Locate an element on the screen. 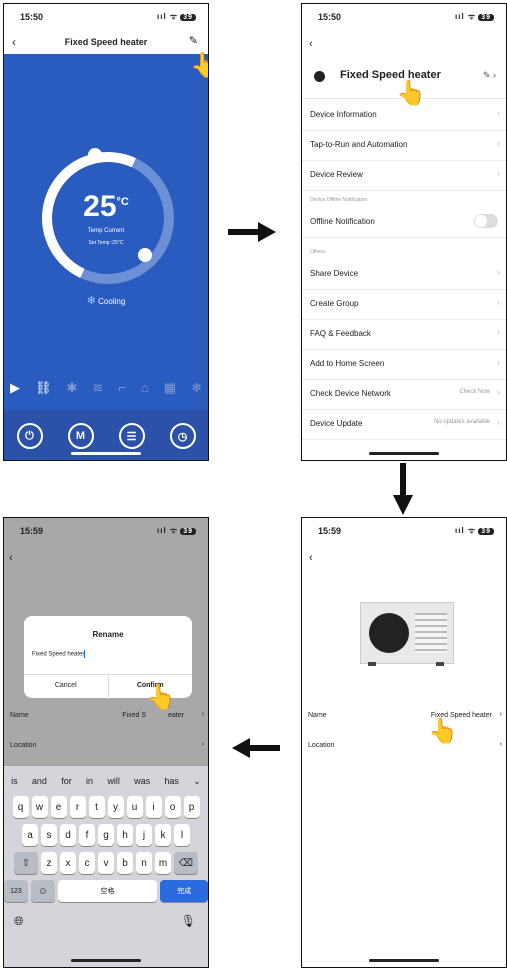 This screenshot has height=968, width=507. fan-icon is located at coordinates (389, 633).